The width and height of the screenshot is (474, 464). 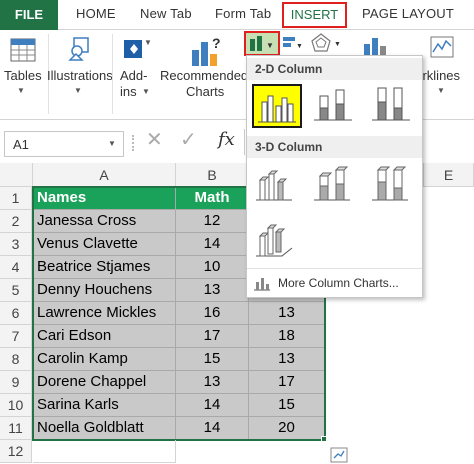 I want to click on cancel-icon: ✕, so click(x=154, y=139).